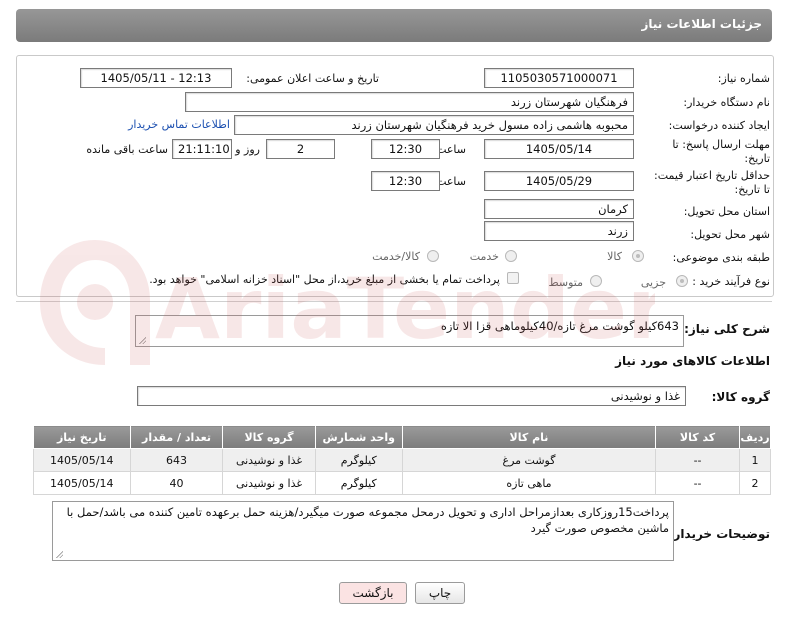 Image resolution: width=788 pixels, height=620 pixels. What do you see at coordinates (156, 78) in the screenshot?
I see `announce-date-field: 1405/05/11 - 12:13` at bounding box center [156, 78].